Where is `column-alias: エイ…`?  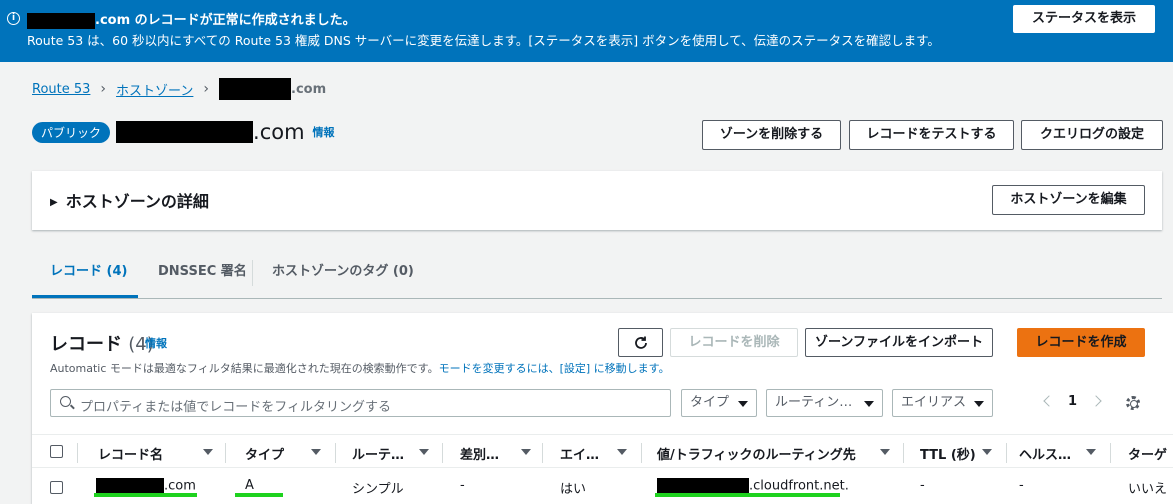 column-alias: エイ… is located at coordinates (579, 453).